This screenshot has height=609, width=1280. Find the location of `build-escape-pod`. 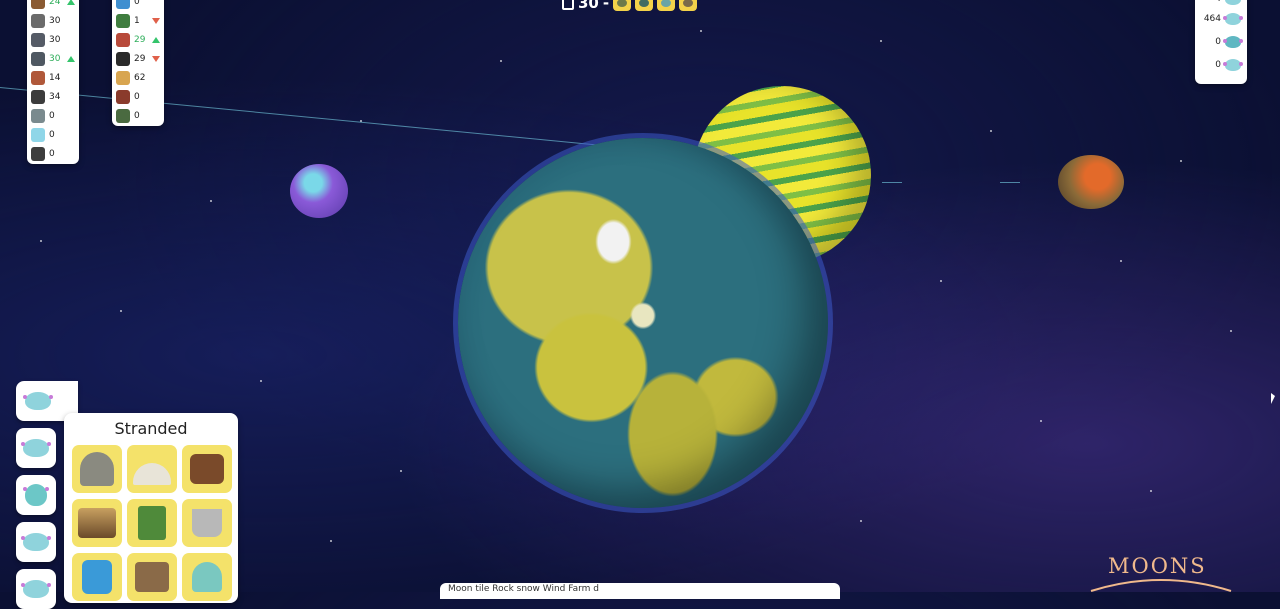

build-escape-pod is located at coordinates (97, 469).